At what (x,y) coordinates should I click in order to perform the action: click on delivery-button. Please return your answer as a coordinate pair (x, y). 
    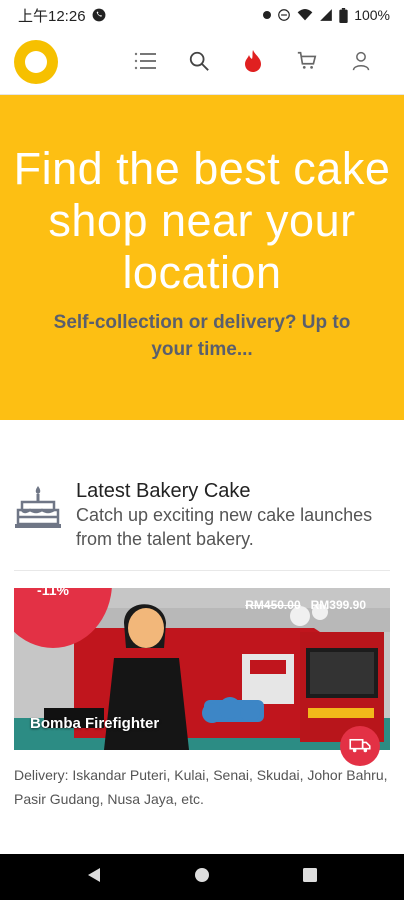
    Looking at the image, I should click on (360, 746).